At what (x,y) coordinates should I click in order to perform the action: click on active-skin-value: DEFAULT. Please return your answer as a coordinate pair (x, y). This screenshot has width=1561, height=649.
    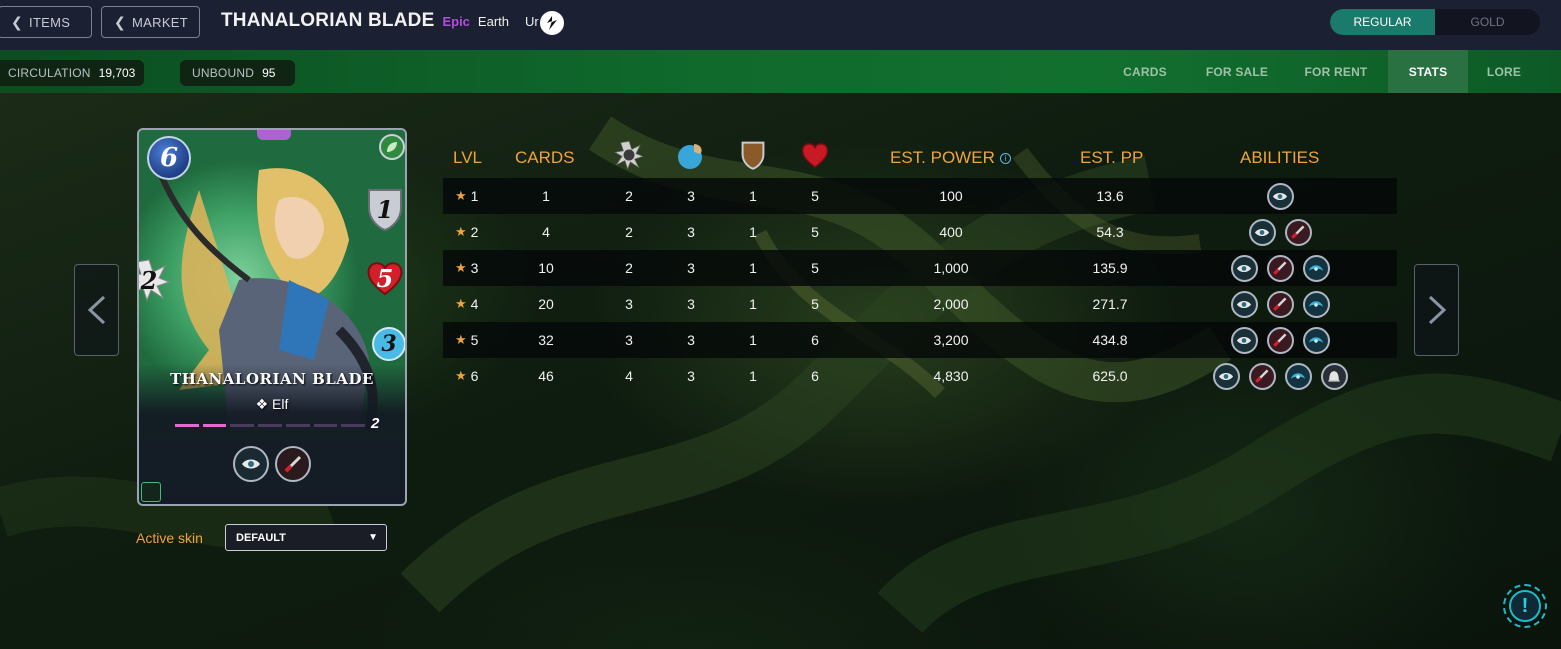
    Looking at the image, I should click on (261, 537).